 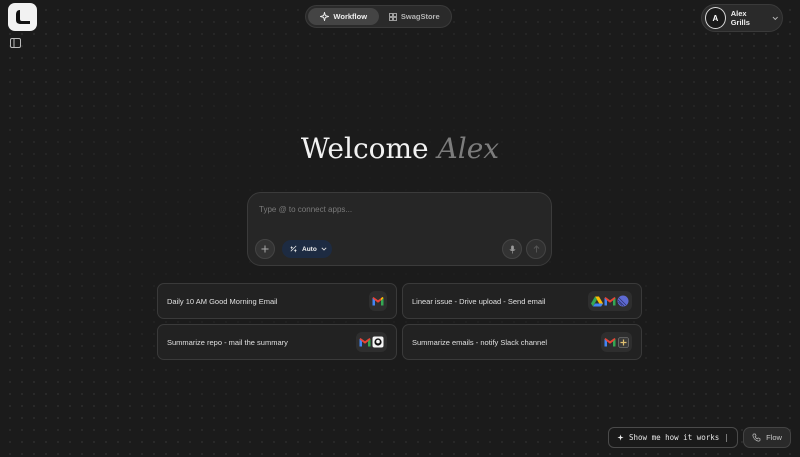 What do you see at coordinates (309, 249) in the screenshot?
I see `mode-label: Auto` at bounding box center [309, 249].